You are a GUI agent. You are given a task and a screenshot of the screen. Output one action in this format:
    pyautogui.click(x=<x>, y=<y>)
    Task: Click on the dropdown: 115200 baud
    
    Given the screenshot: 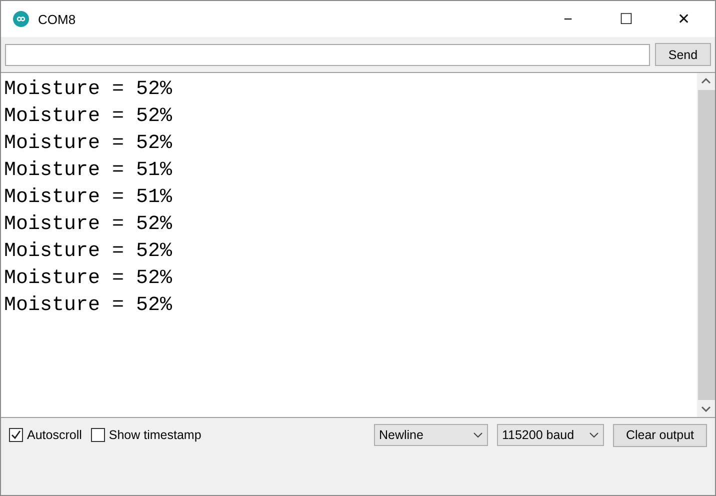 What is the action you would take?
    pyautogui.click(x=550, y=435)
    